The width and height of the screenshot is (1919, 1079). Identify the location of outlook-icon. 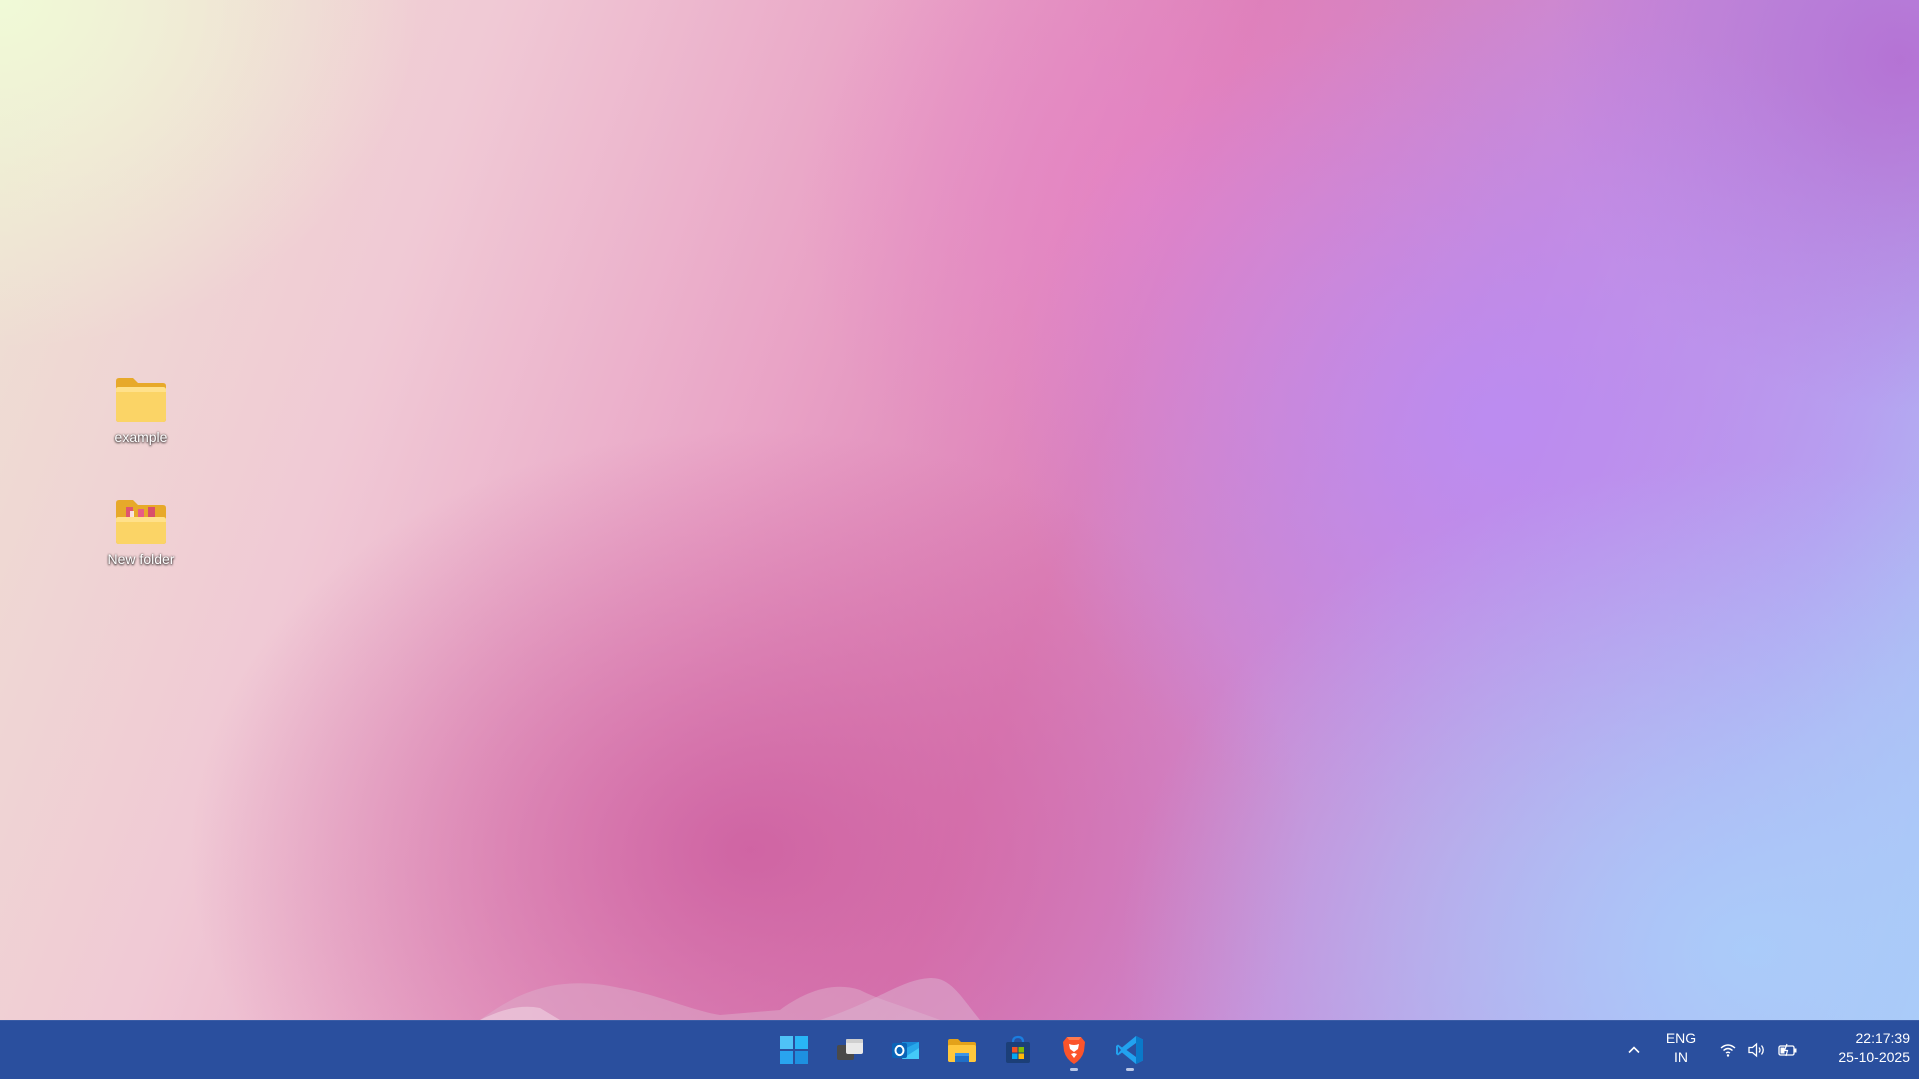
(905, 1050).